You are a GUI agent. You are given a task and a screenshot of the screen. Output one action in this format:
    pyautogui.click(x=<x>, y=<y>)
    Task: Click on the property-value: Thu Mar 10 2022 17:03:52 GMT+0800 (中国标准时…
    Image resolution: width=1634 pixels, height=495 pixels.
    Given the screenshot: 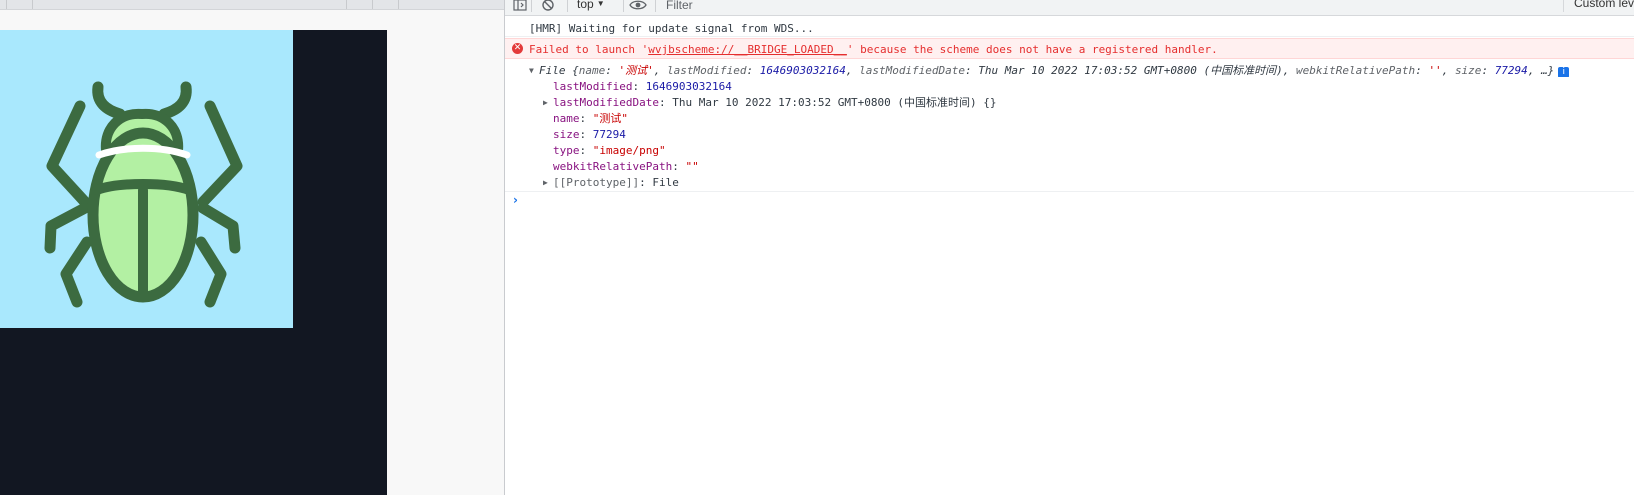 What is the action you would take?
    pyautogui.click(x=834, y=102)
    